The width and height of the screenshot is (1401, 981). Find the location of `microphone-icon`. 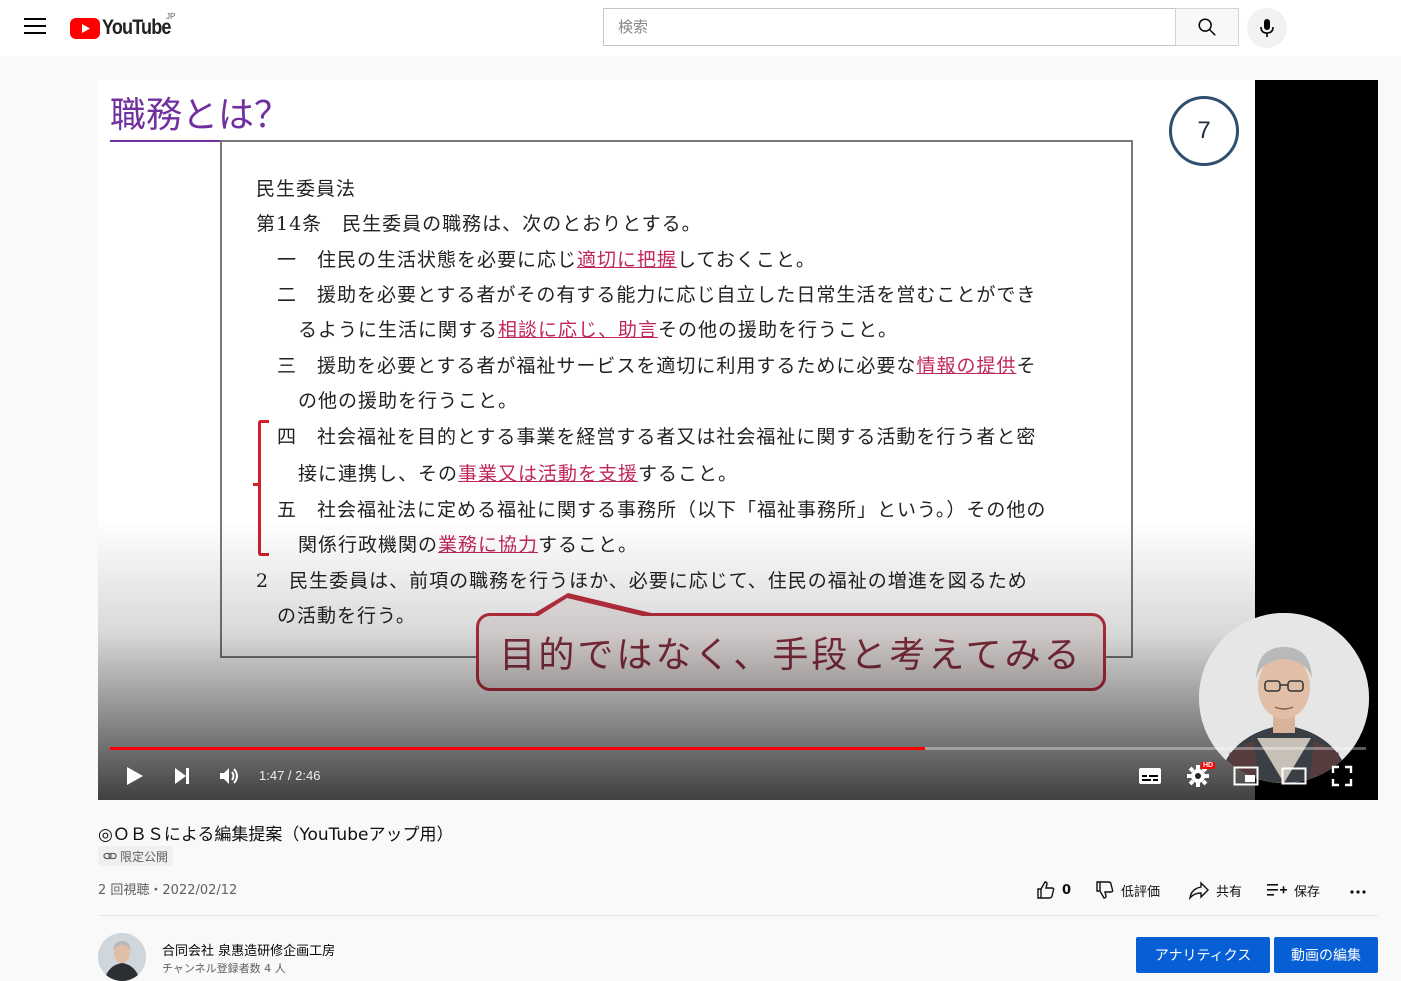

microphone-icon is located at coordinates (1267, 28).